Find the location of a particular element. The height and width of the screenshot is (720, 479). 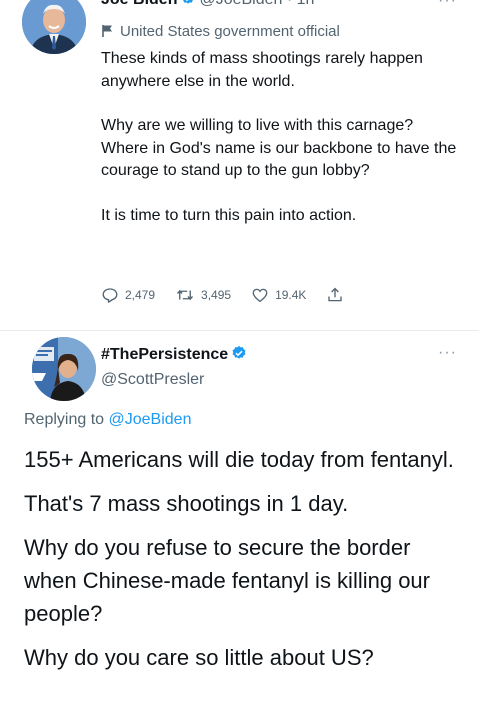

share-icon is located at coordinates (335, 295).